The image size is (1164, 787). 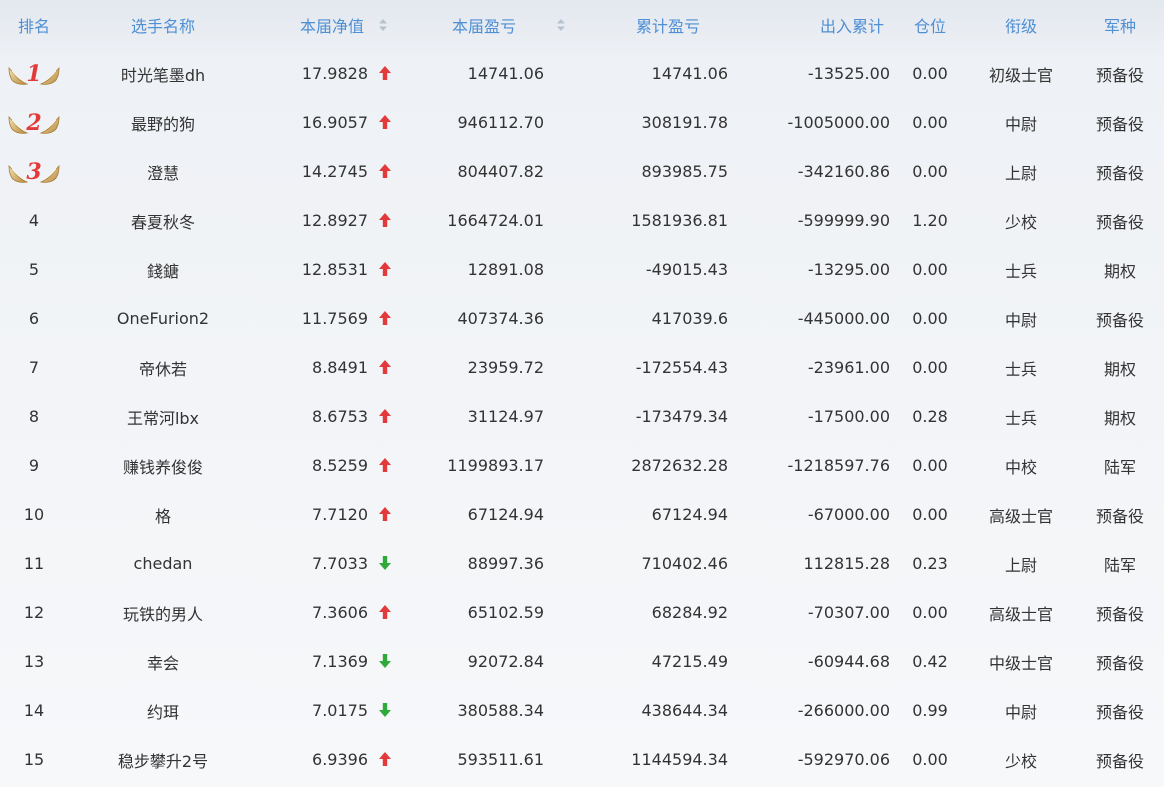 I want to click on player-name: 錢鎕, so click(x=163, y=270).